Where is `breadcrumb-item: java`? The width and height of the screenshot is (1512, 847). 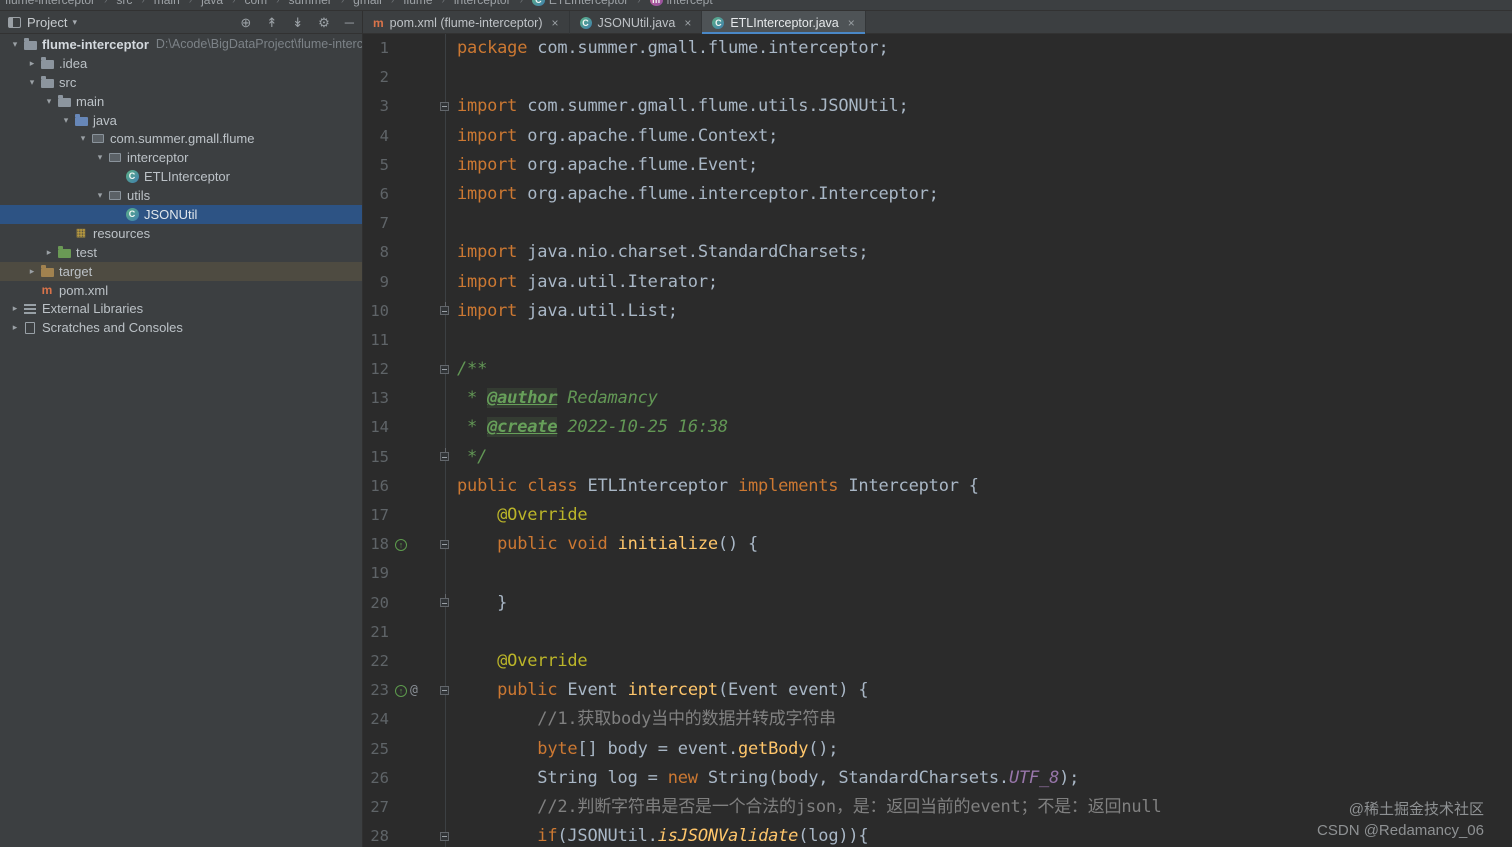
breadcrumb-item: java is located at coordinates (212, 3).